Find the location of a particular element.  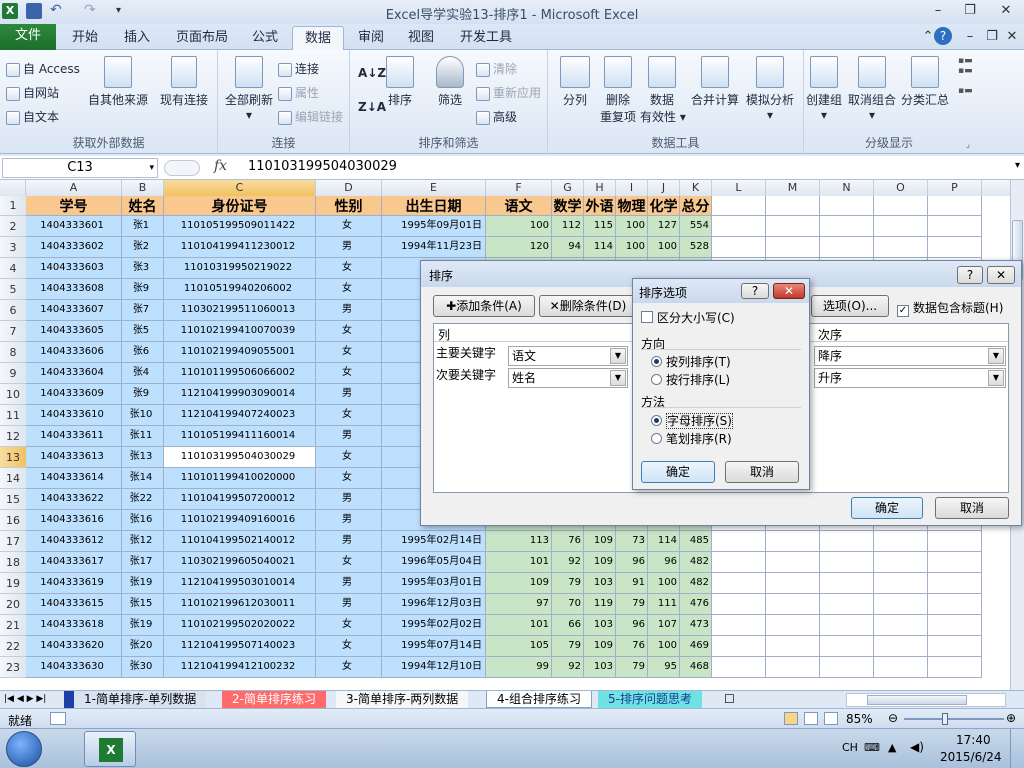

table-cell: 1404333617 is located at coordinates (74, 562).